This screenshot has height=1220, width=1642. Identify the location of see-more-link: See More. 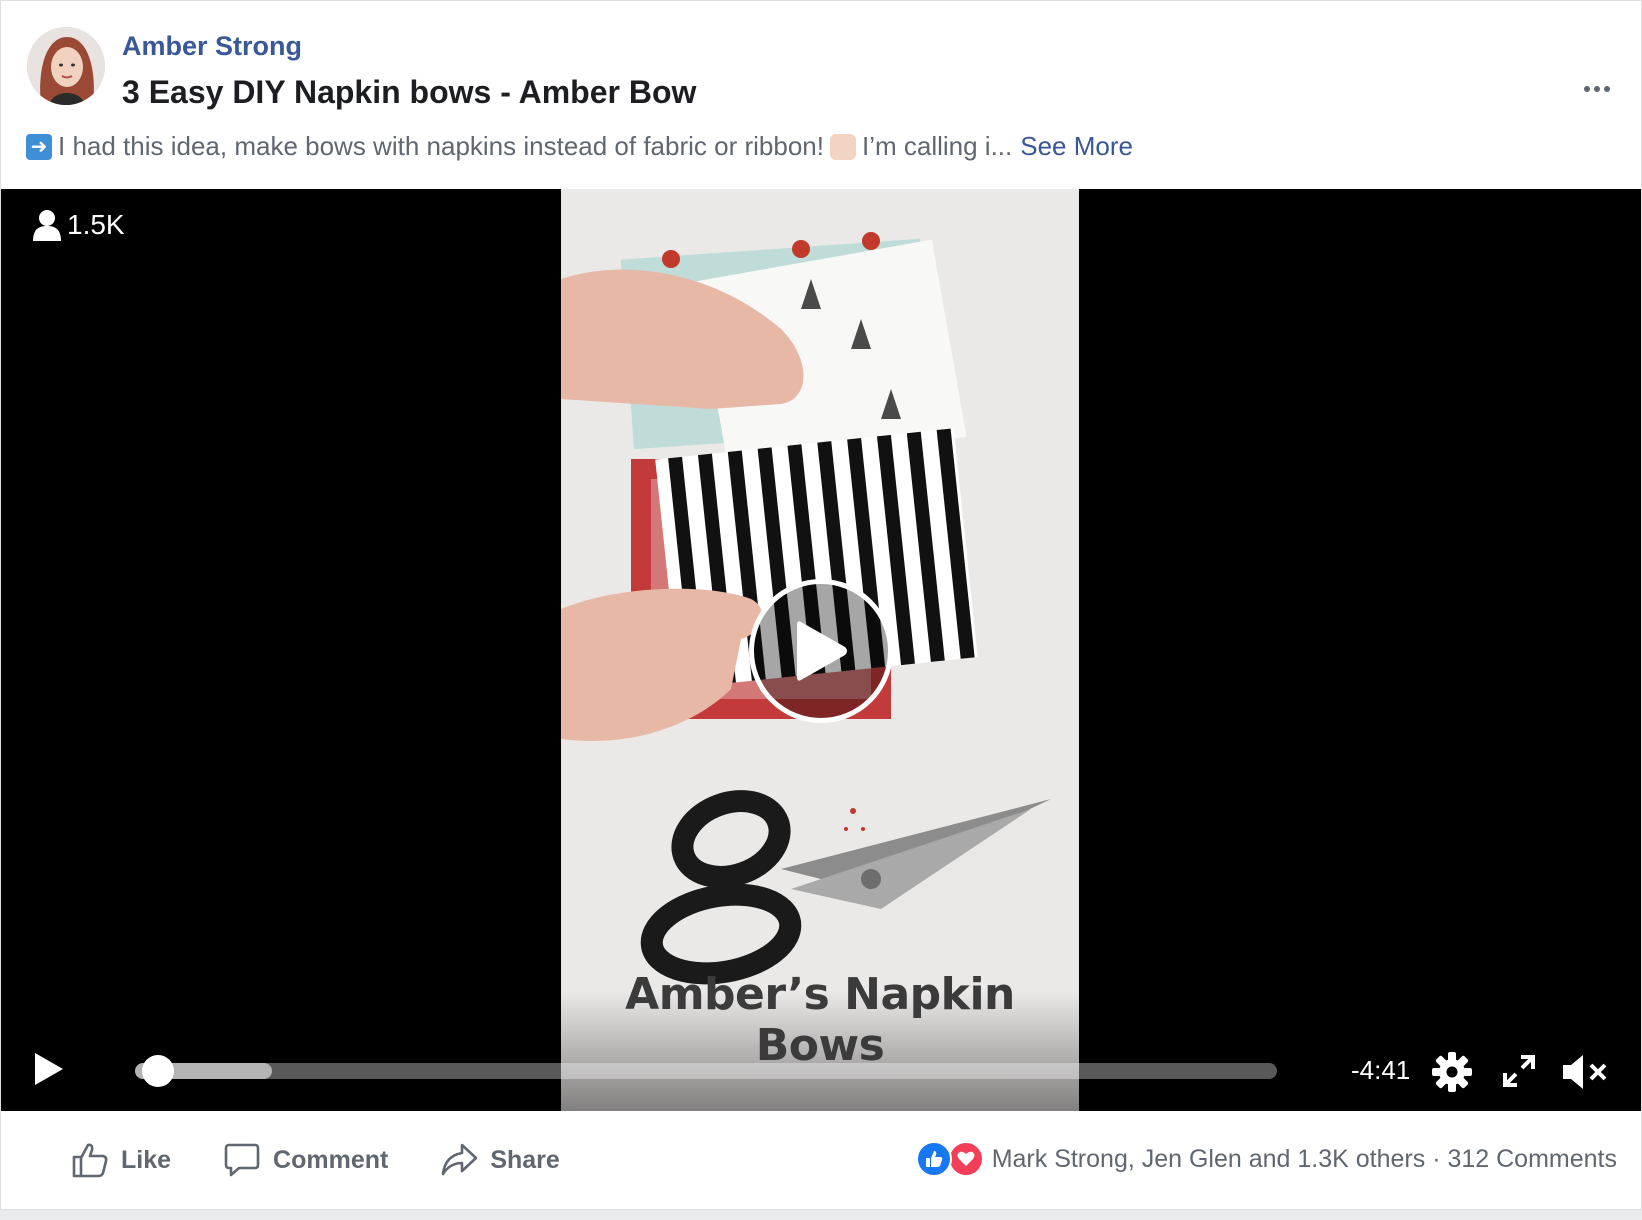
(1076, 146).